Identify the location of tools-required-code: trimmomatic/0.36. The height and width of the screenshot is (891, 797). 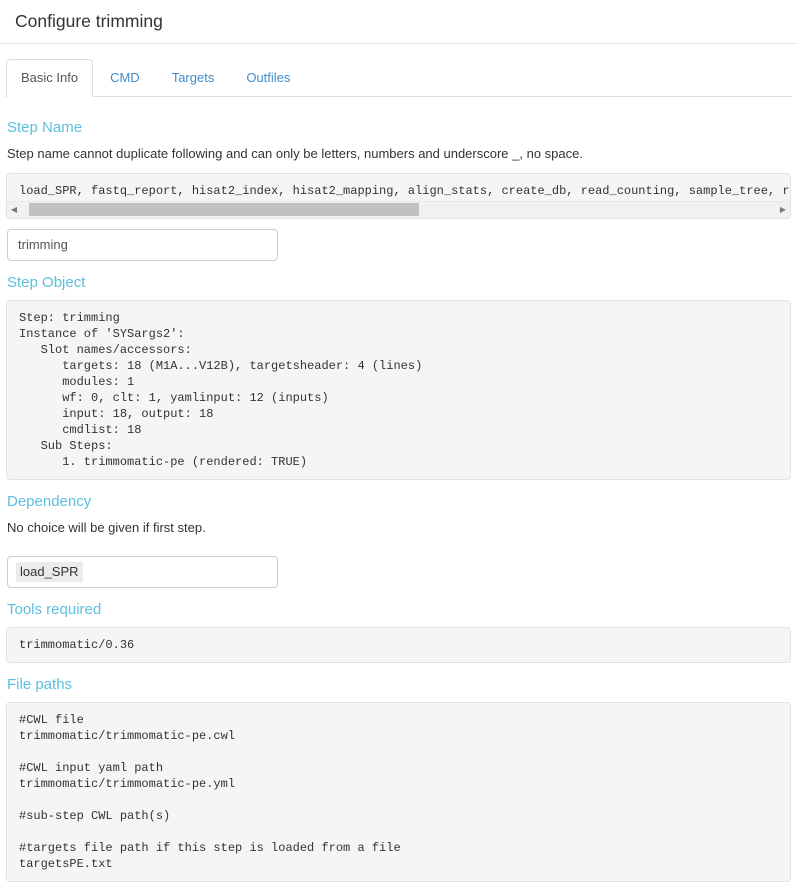
(398, 645).